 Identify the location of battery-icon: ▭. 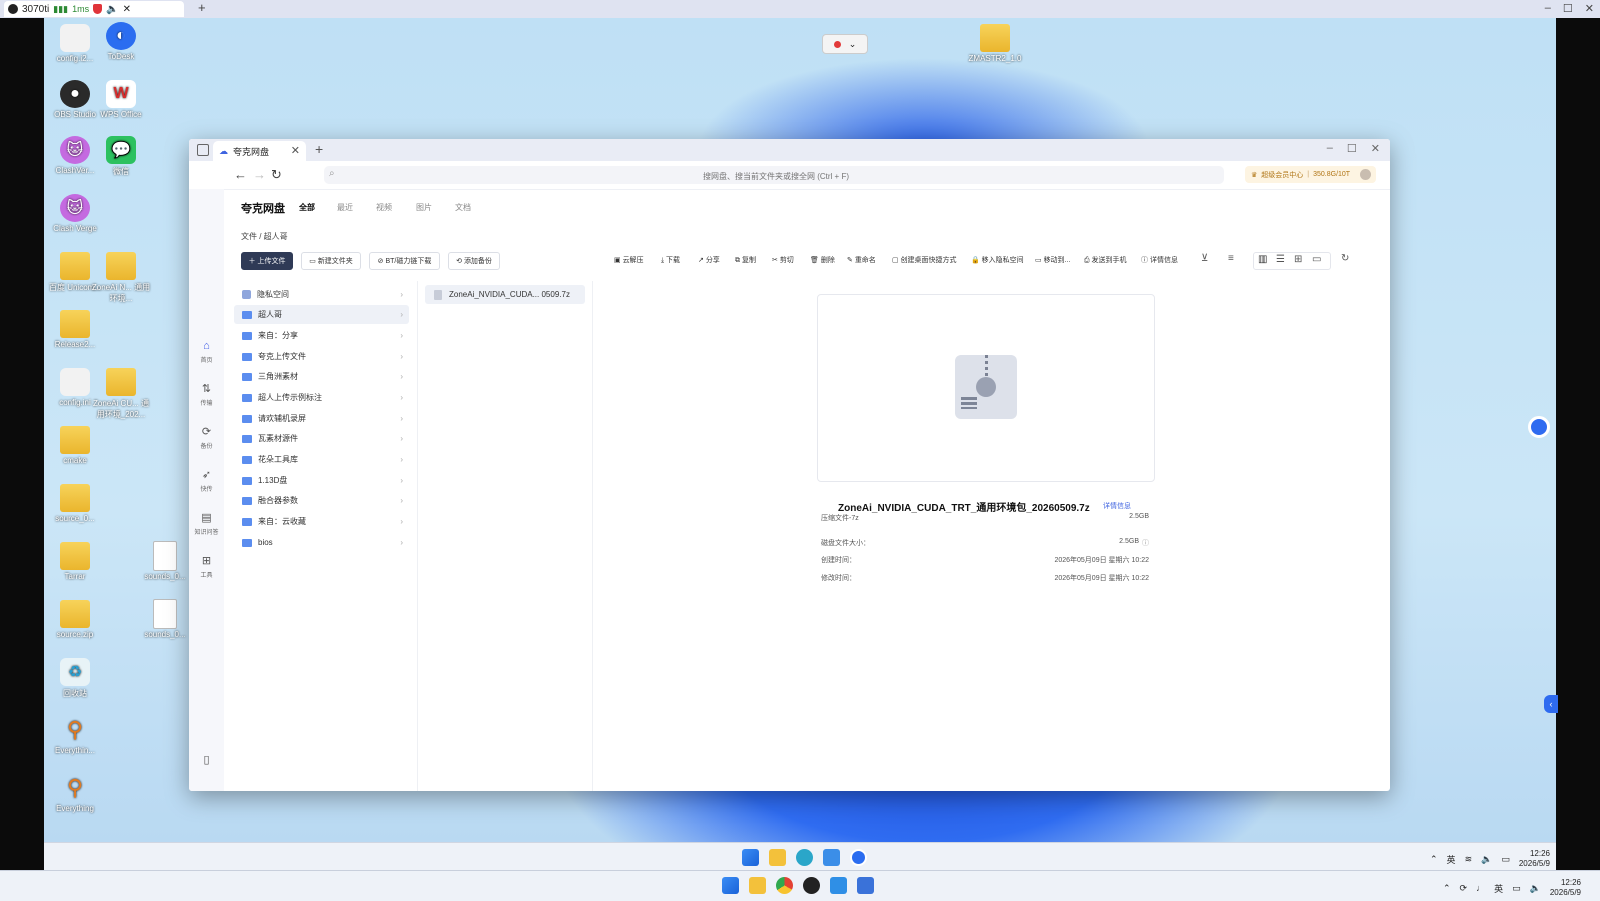
(1505, 859).